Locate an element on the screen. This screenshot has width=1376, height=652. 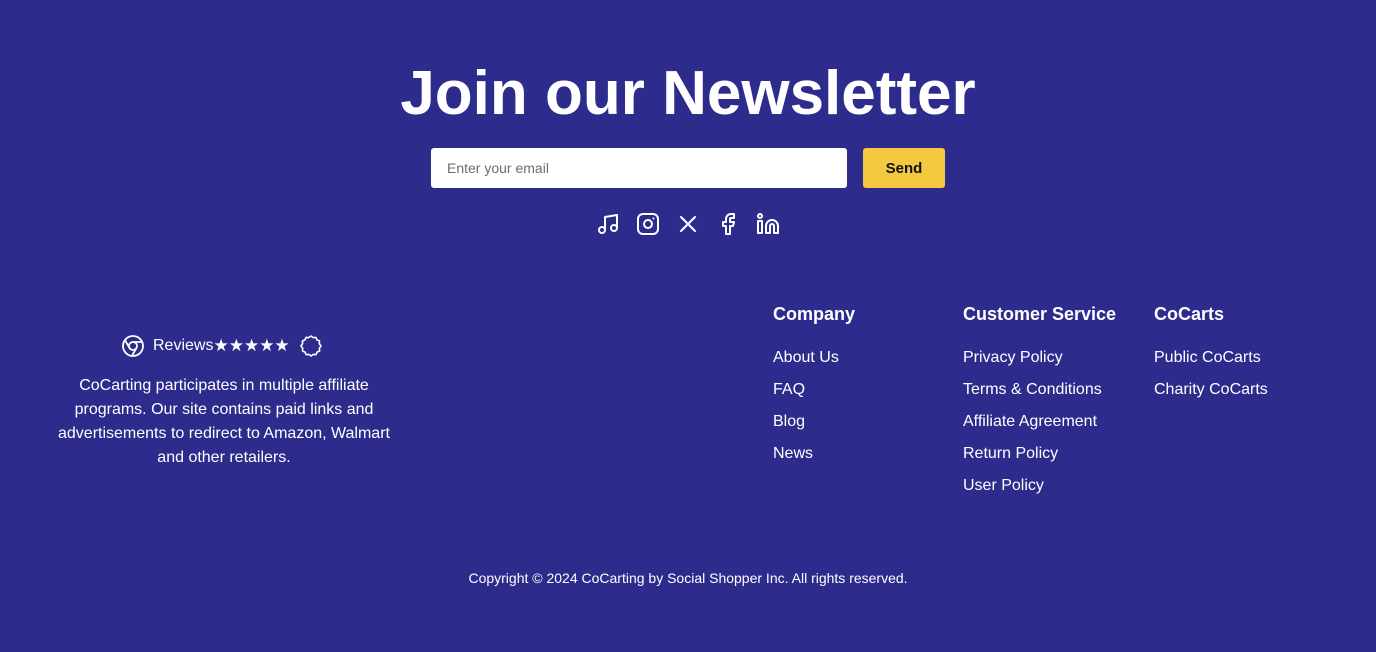
email-input is located at coordinates (639, 168).